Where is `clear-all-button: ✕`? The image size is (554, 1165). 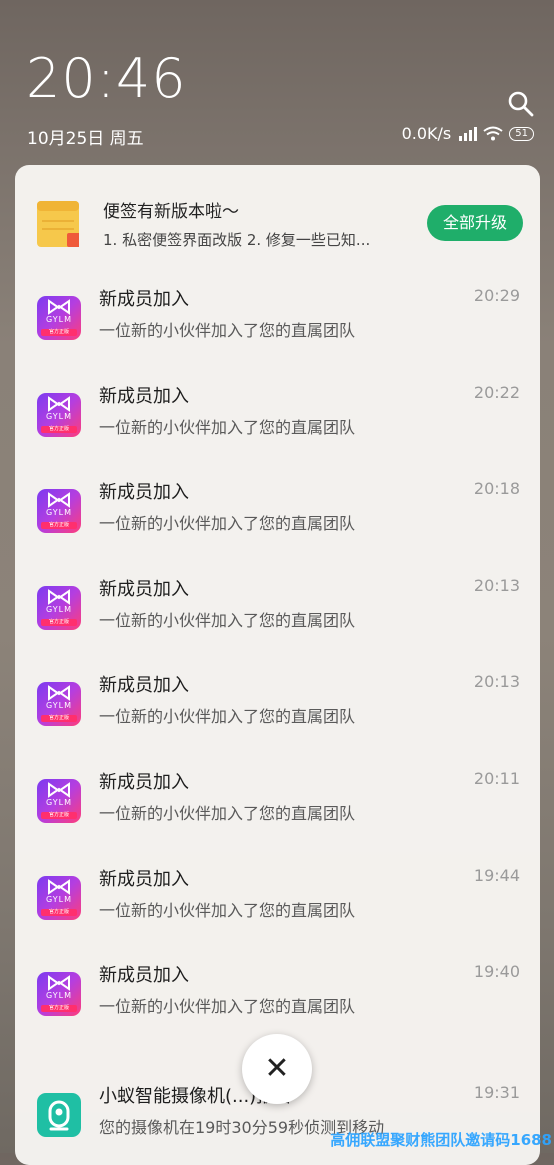
clear-all-button: ✕ is located at coordinates (277, 1069).